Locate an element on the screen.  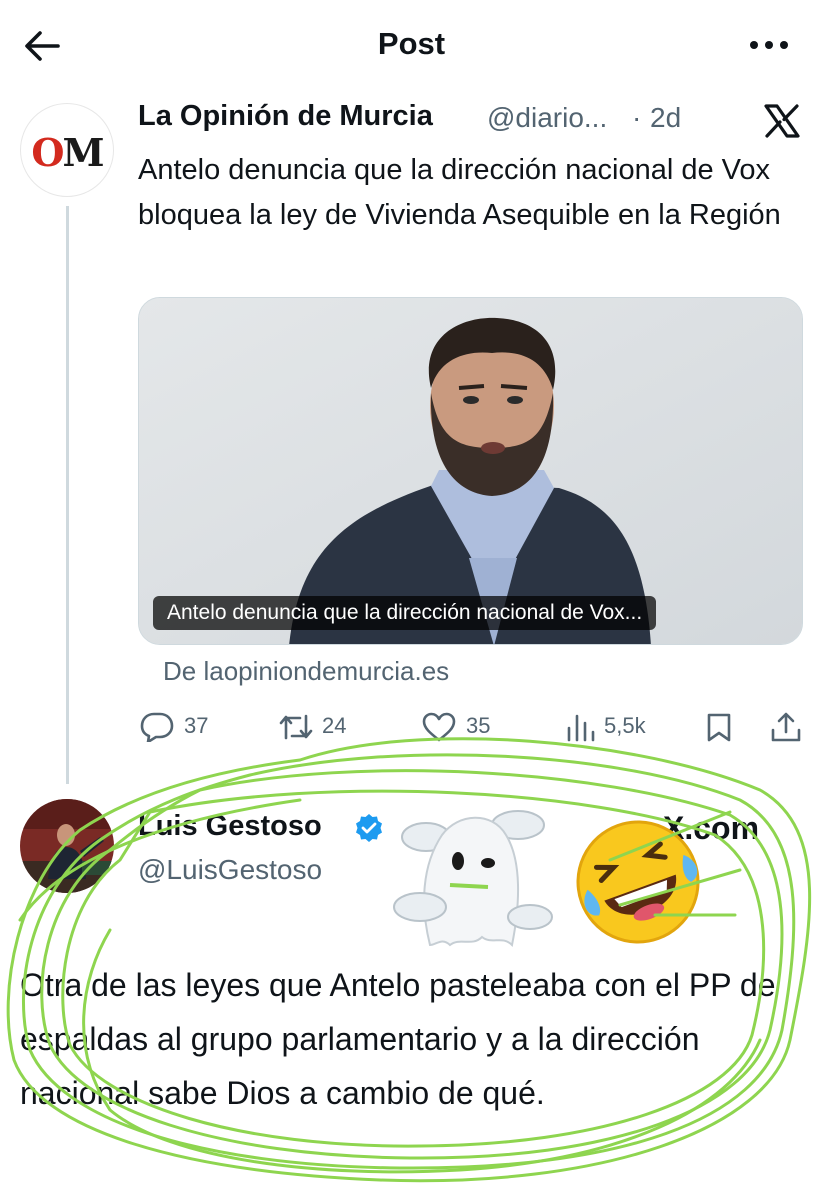
reply-count: 37 is located at coordinates (196, 725).